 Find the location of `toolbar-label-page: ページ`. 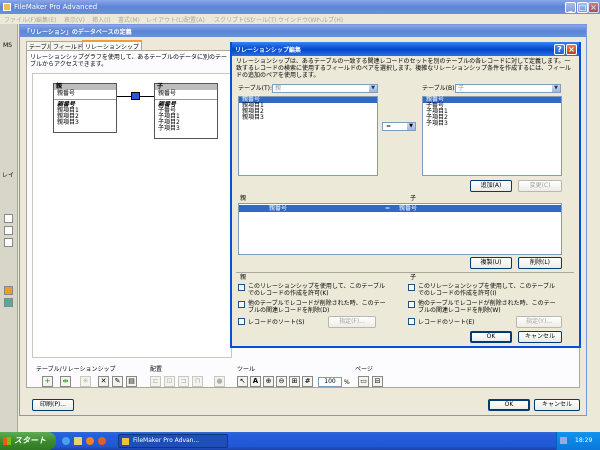

toolbar-label-page: ページ is located at coordinates (364, 369).